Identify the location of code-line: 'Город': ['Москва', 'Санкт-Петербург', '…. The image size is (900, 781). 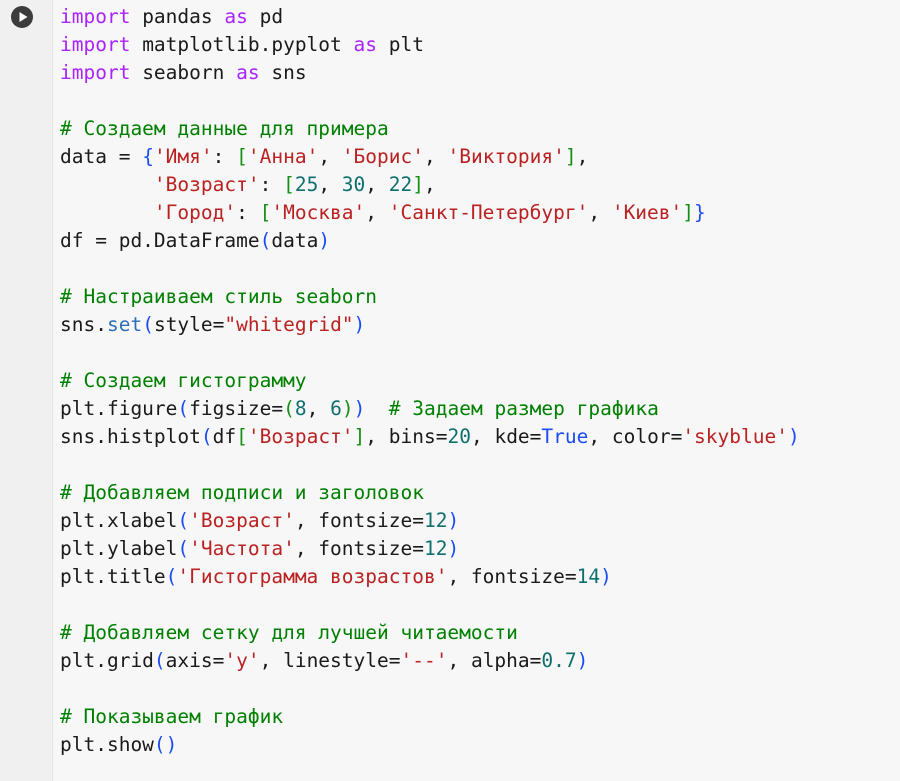
(480, 213).